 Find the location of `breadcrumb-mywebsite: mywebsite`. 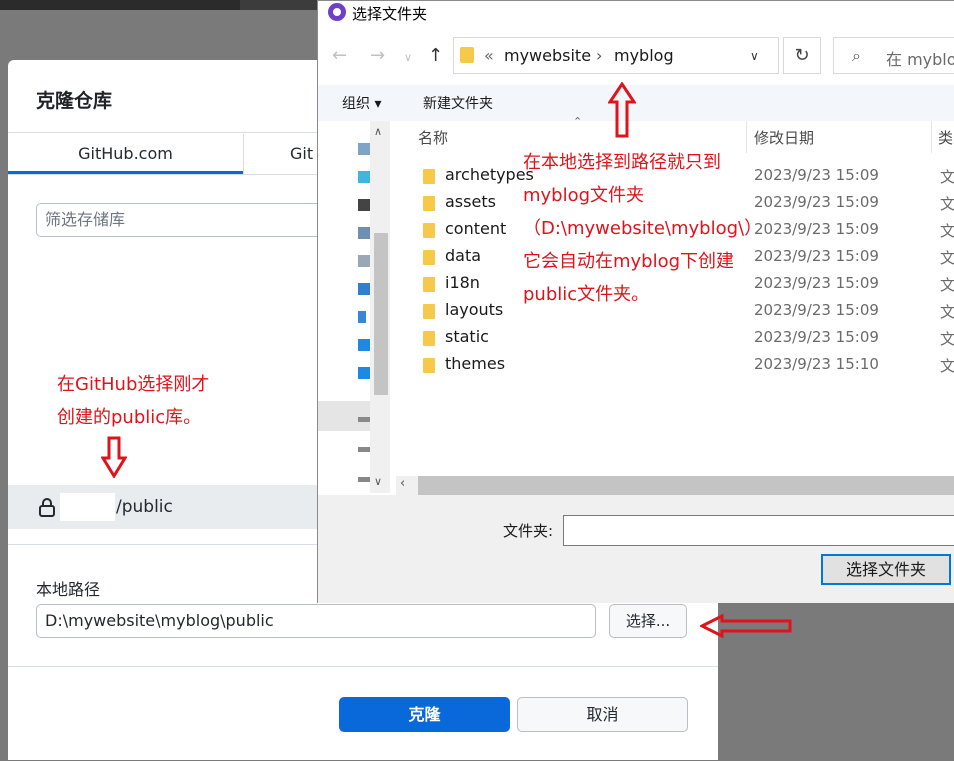

breadcrumb-mywebsite: mywebsite is located at coordinates (547, 55).